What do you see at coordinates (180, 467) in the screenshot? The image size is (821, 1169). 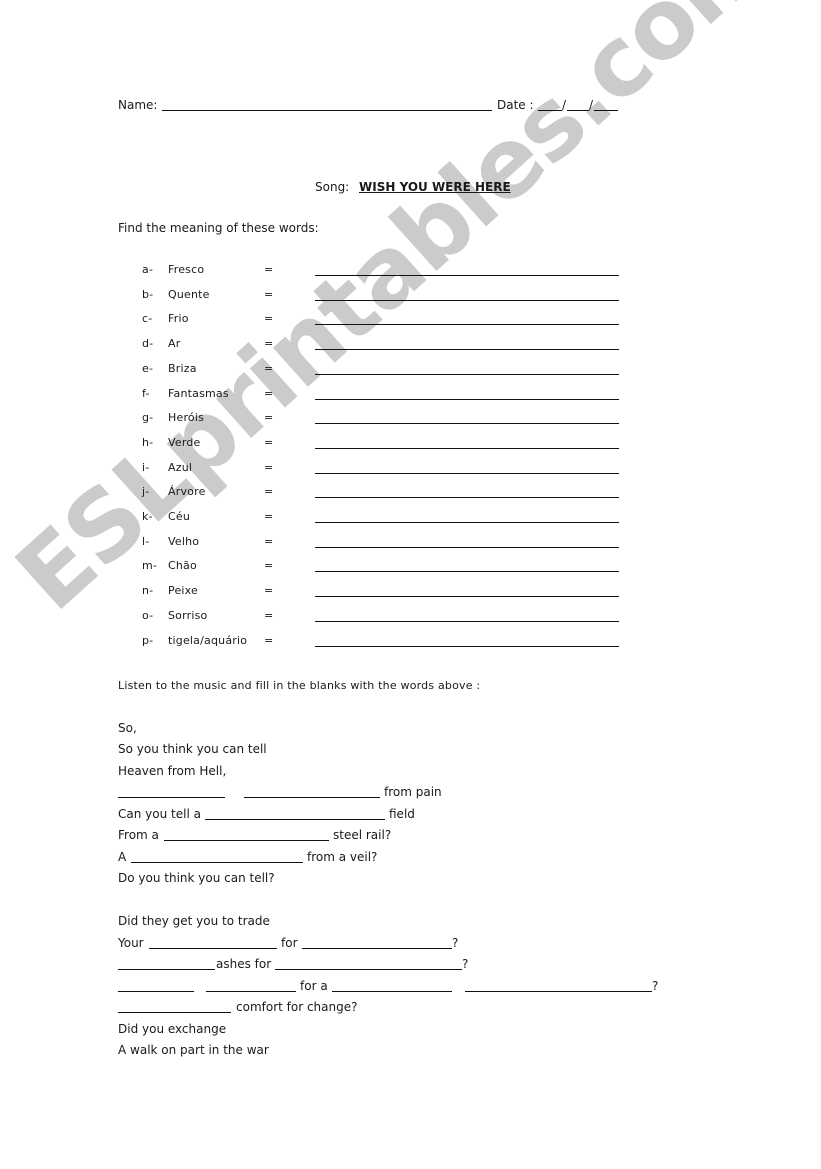 I see `vocab-word: Azul` at bounding box center [180, 467].